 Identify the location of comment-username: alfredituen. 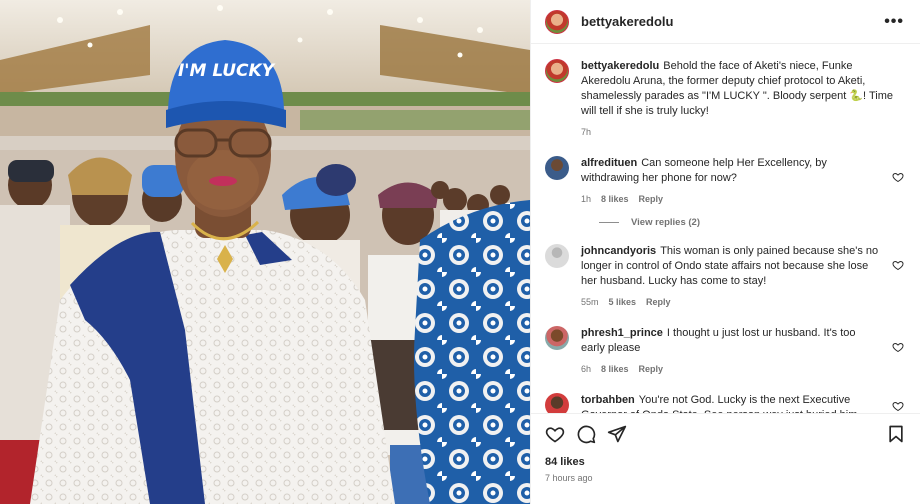
(609, 163).